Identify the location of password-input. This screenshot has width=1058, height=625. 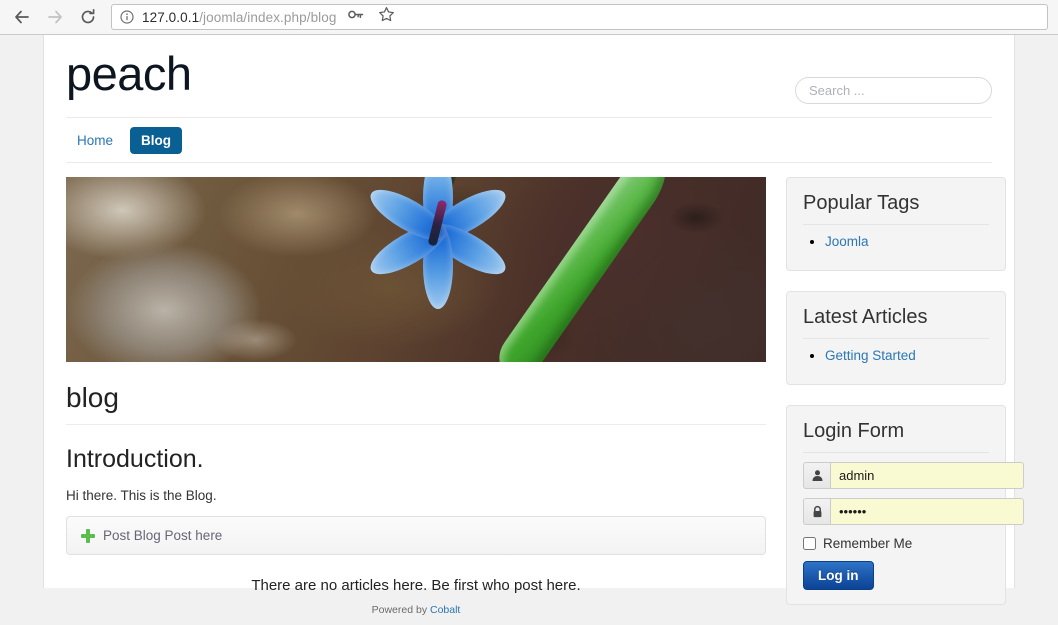
(927, 511).